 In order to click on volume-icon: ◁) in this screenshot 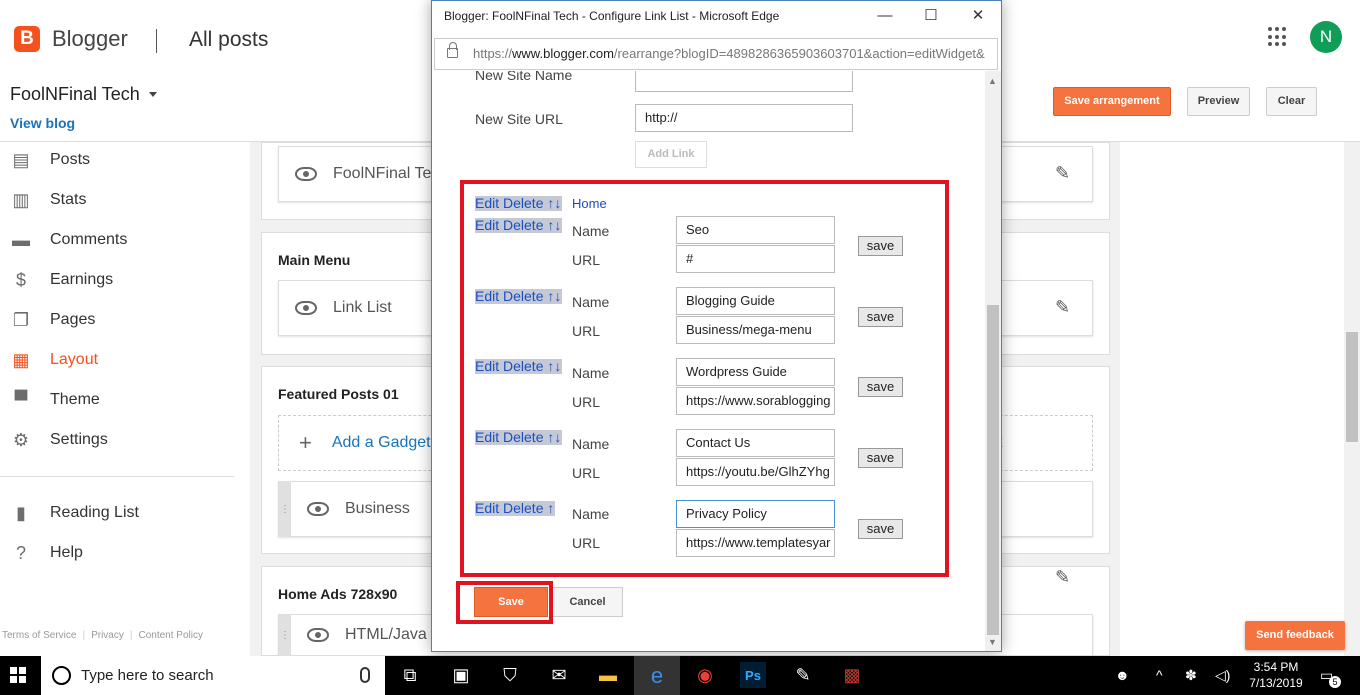, I will do `click(1222, 675)`.